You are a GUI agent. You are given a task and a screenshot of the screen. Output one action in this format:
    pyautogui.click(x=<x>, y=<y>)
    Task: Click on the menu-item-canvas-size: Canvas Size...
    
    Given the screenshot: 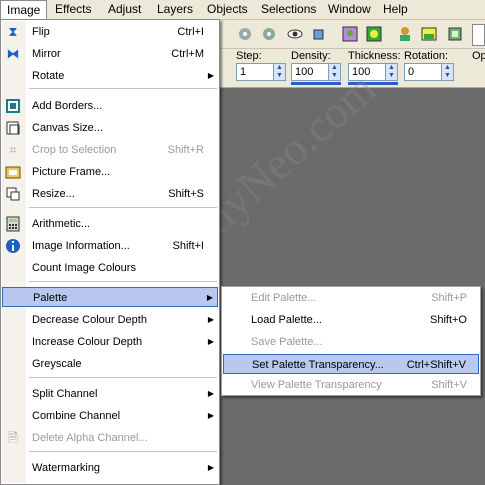 What is the action you would take?
    pyautogui.click(x=110, y=128)
    